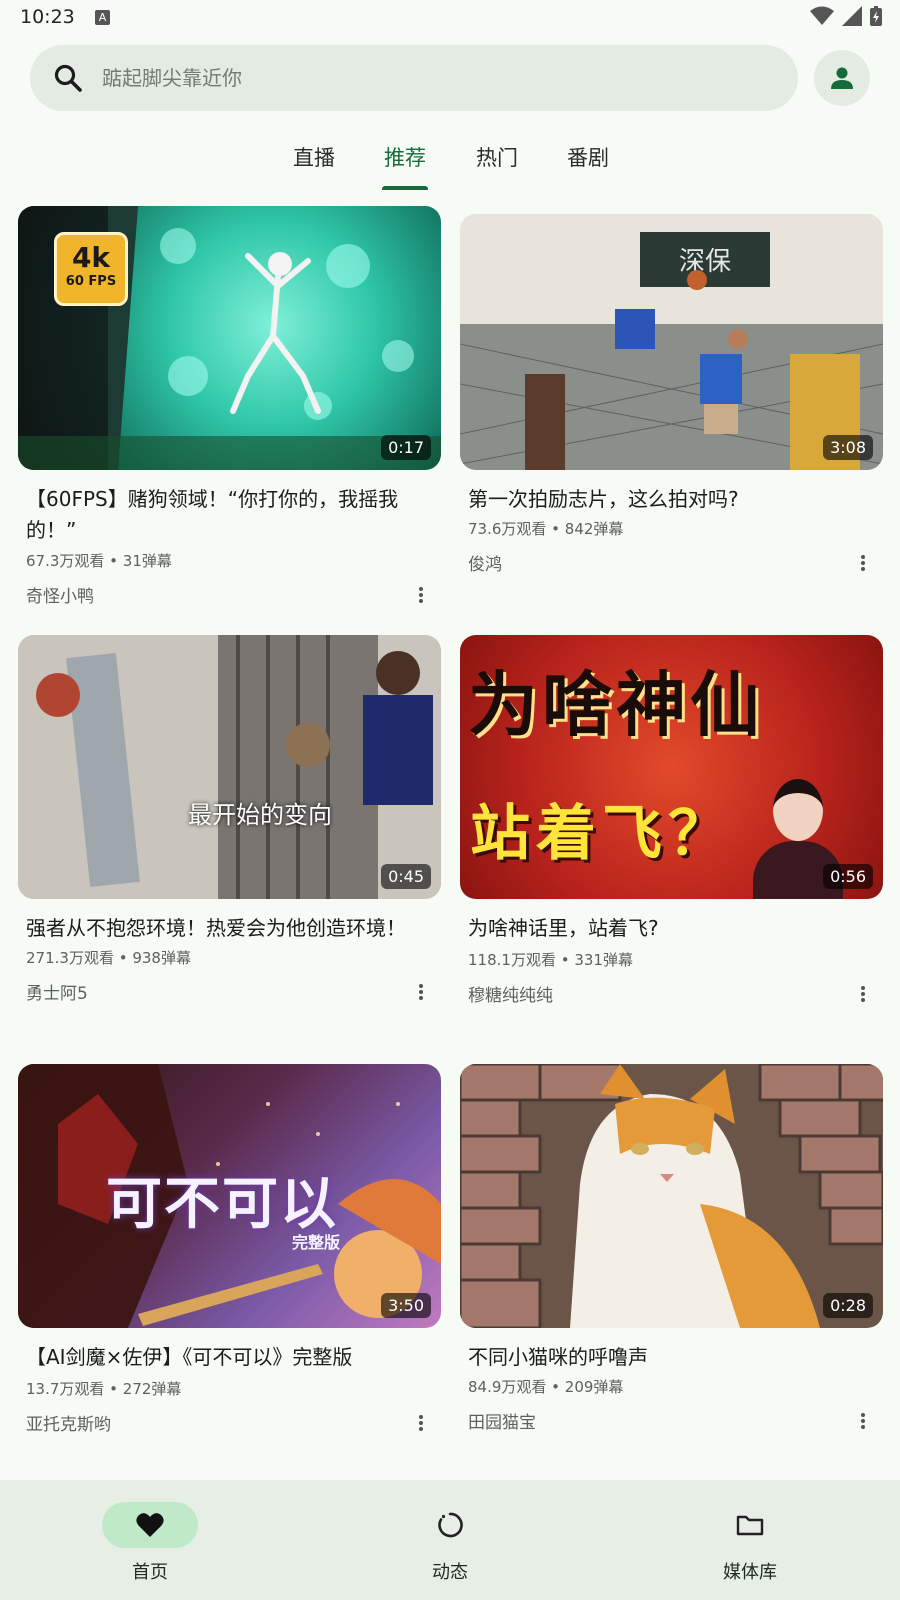 Image resolution: width=900 pixels, height=1600 pixels. I want to click on video-stats: 13.7万观看 • 272弹幕, so click(104, 1389).